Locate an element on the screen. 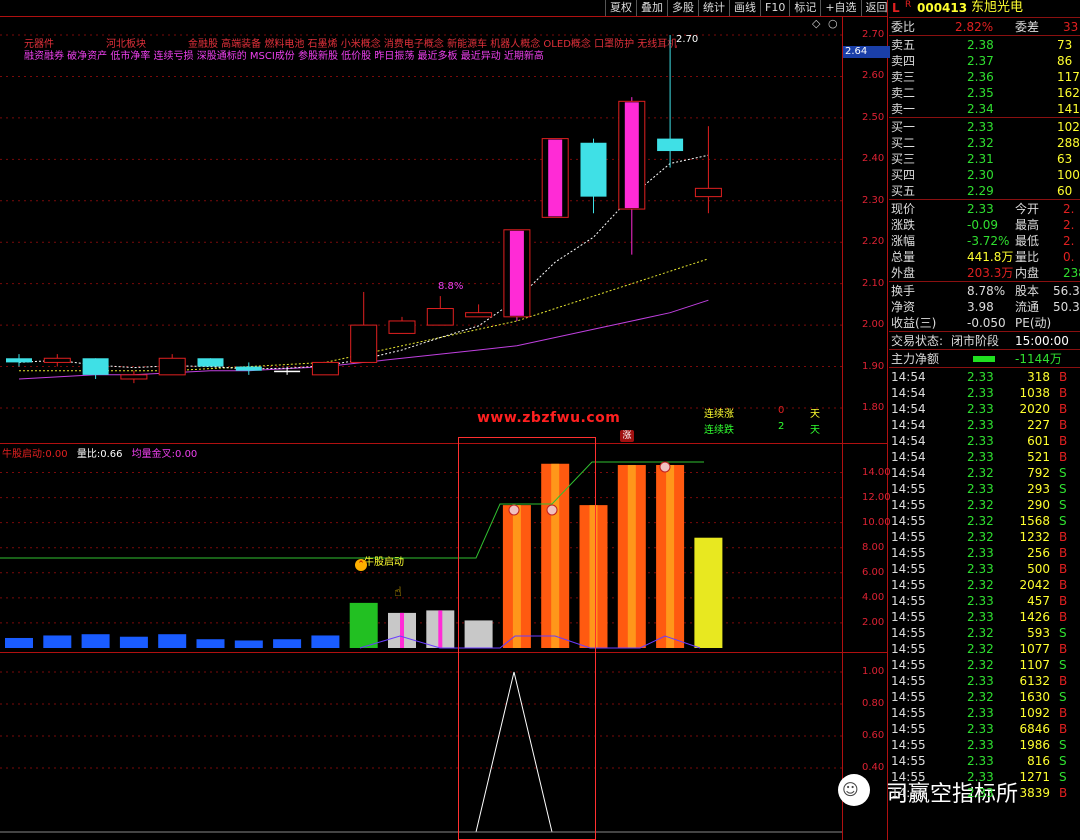 The height and width of the screenshot is (840, 1080). ask-price: 2.35 is located at coordinates (980, 93).